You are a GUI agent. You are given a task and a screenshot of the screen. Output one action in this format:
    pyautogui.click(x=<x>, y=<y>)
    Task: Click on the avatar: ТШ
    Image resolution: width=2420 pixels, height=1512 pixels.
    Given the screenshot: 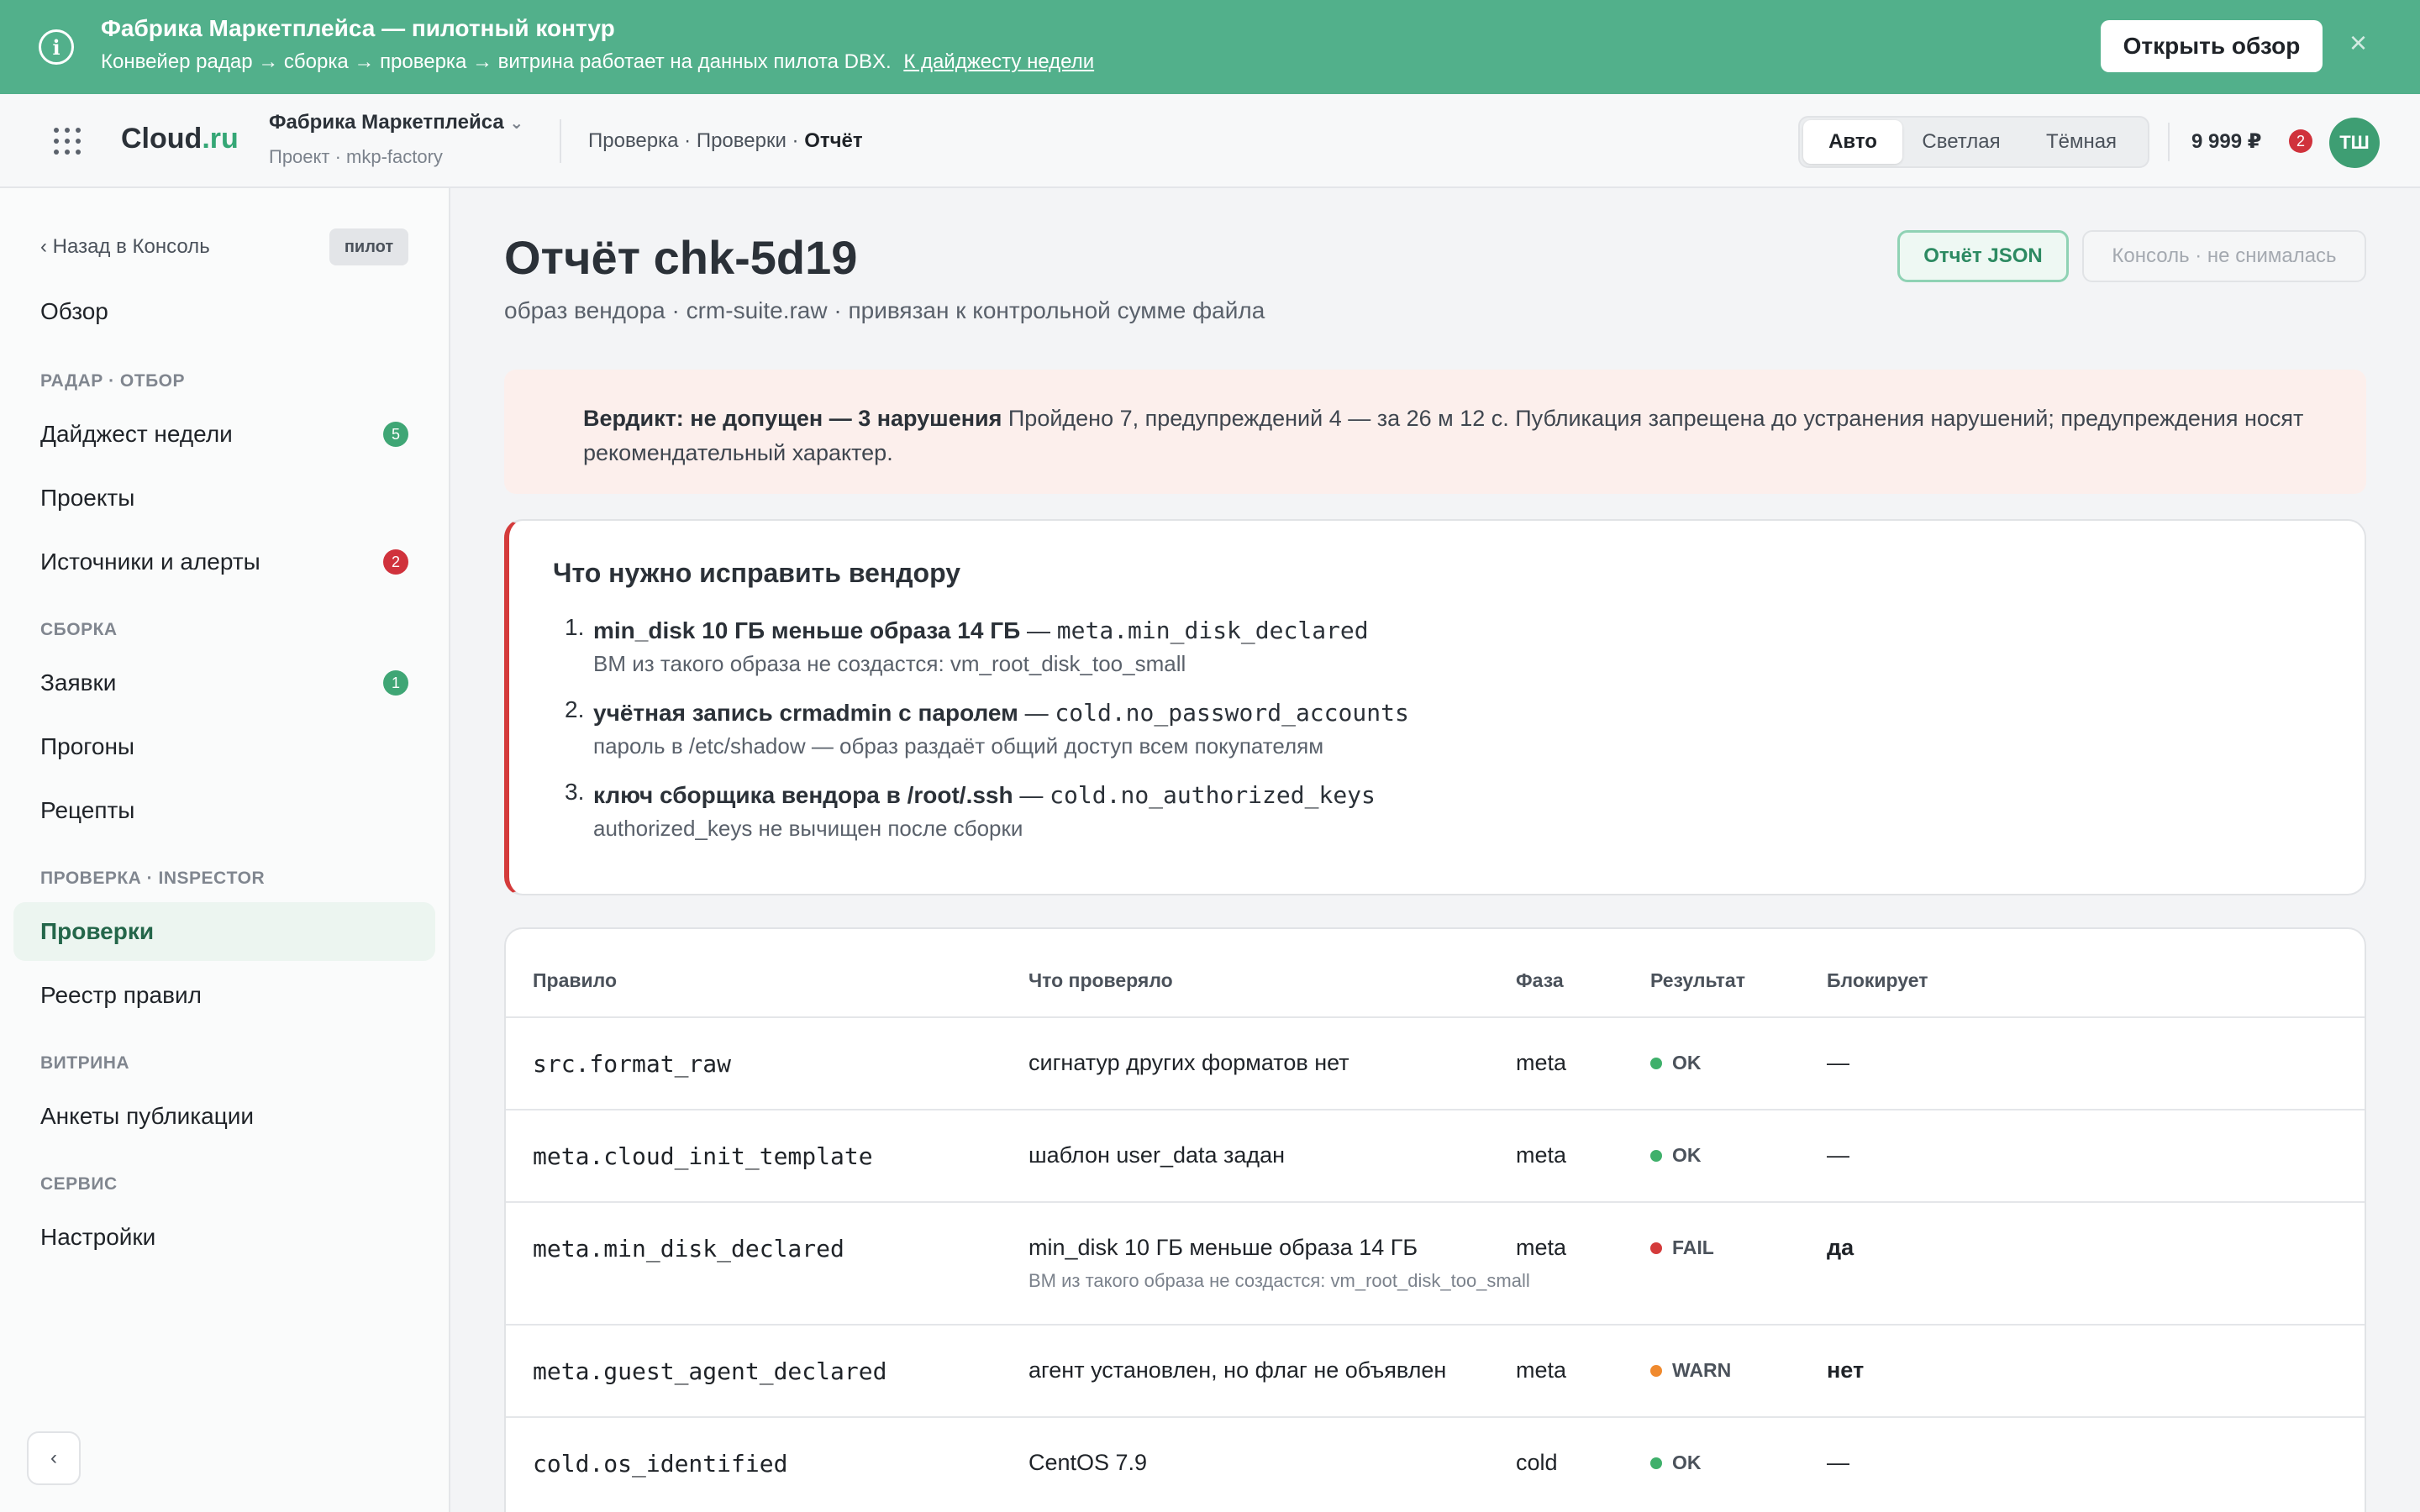 What is the action you would take?
    pyautogui.click(x=2354, y=143)
    